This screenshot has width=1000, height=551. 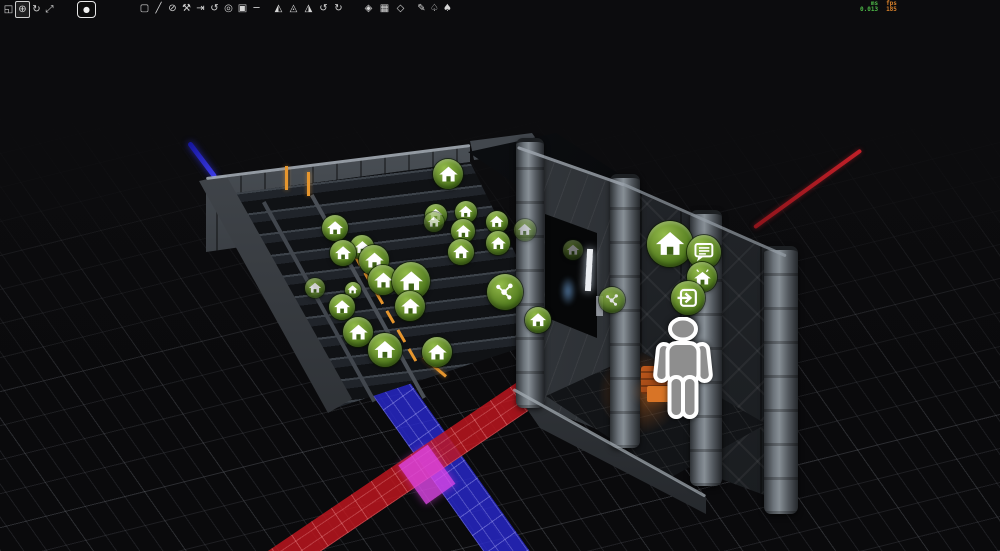 I want to click on mirror-x-button: ◭, so click(x=278, y=8).